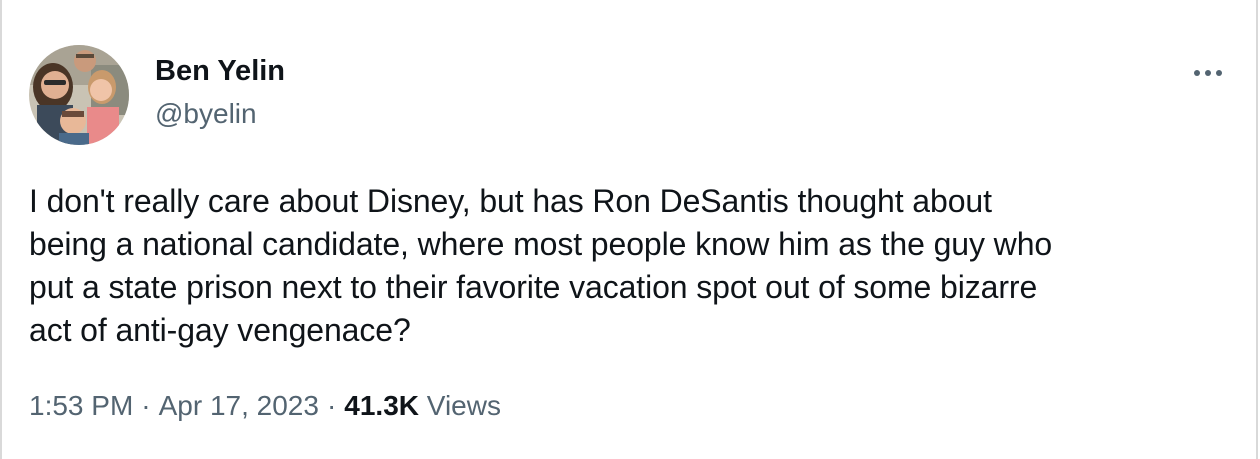 Image resolution: width=1260 pixels, height=459 pixels. Describe the element at coordinates (381, 405) in the screenshot. I see `views-count: 41.3K` at that location.